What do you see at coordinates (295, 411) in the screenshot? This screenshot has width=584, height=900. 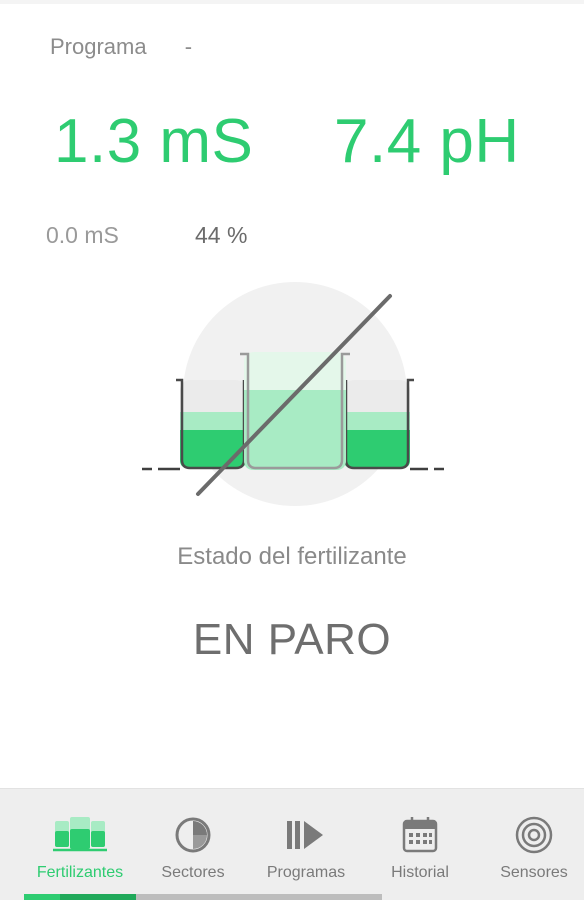 I see `center-beaker-icon` at bounding box center [295, 411].